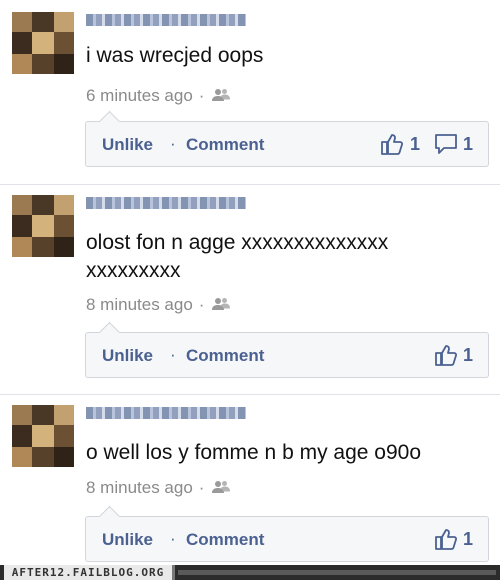 The image size is (500, 580). I want to click on comment-bubble-icon, so click(446, 146).